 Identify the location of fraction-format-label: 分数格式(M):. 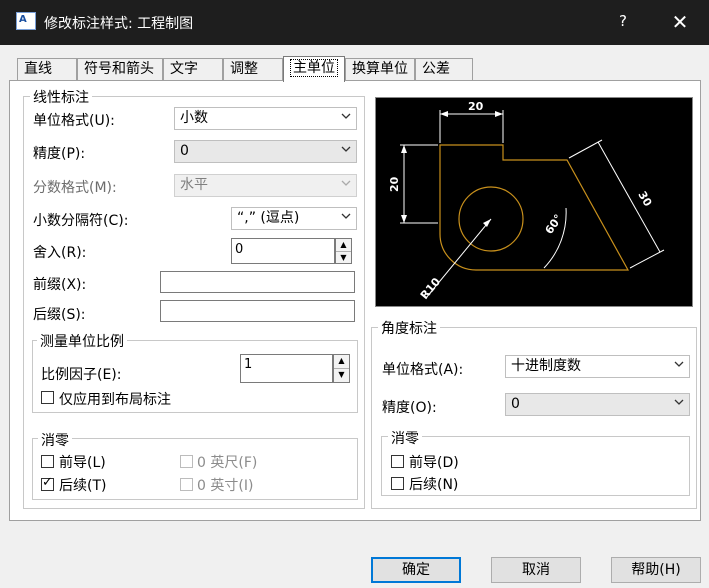
(75, 188).